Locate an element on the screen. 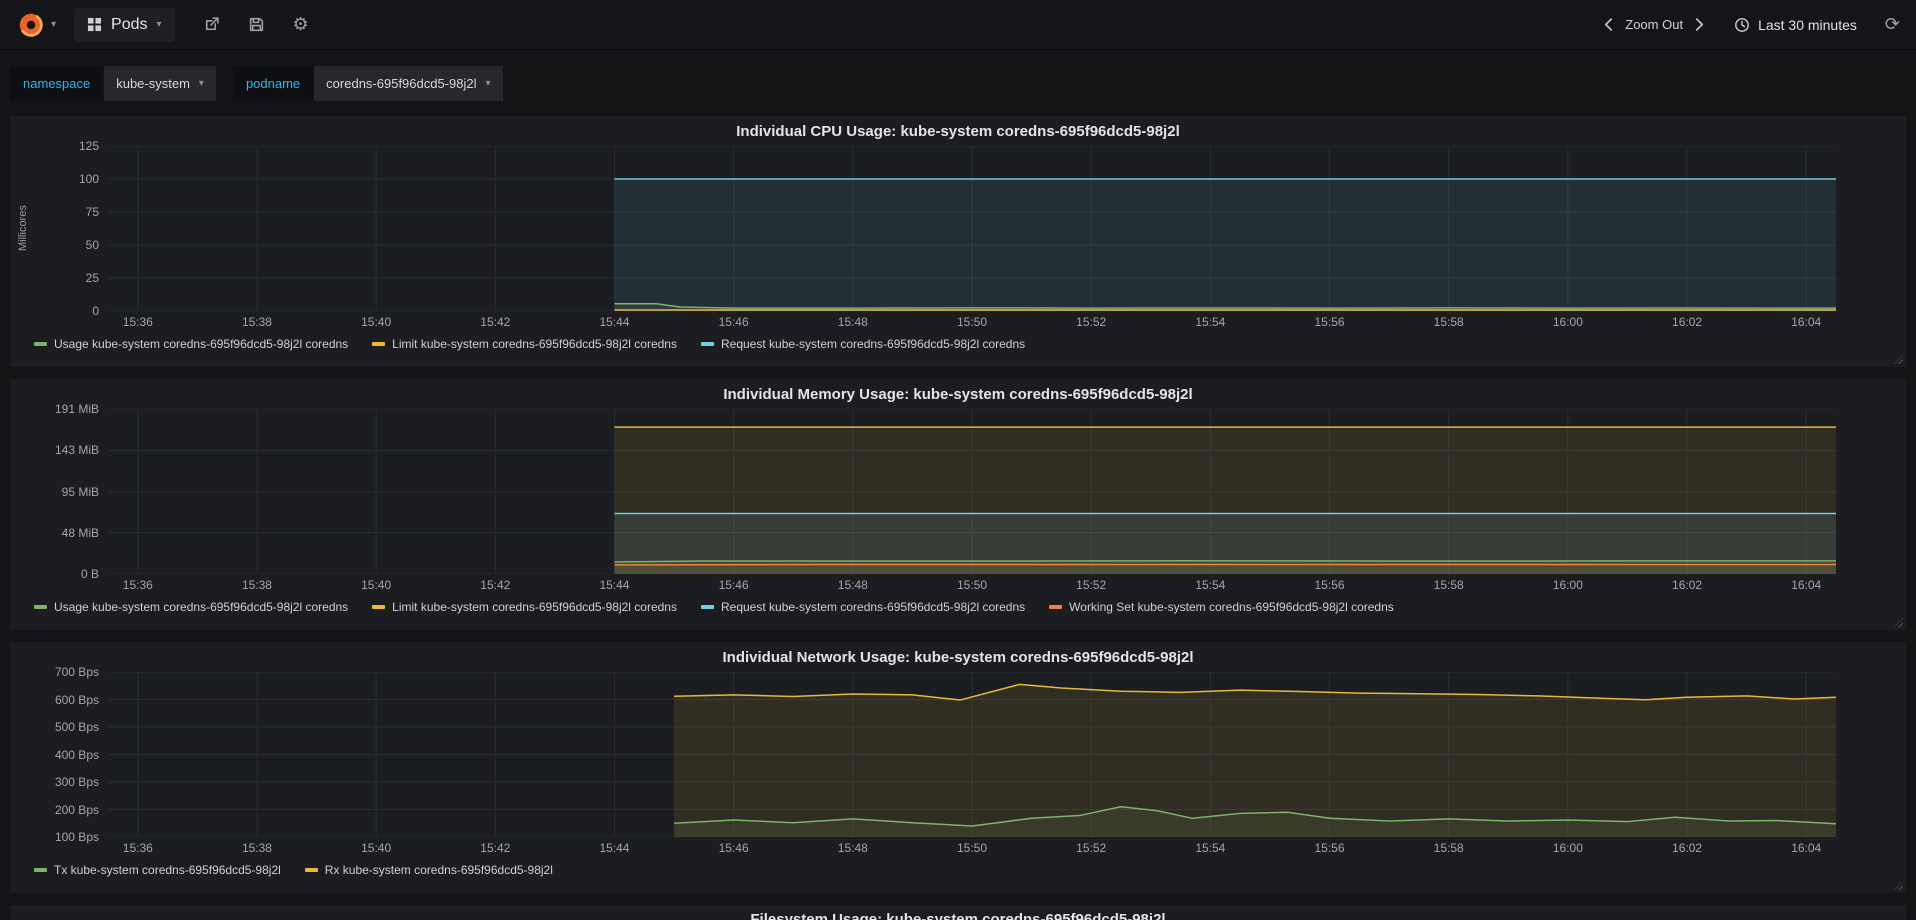 The width and height of the screenshot is (1916, 920). y-axis-tick: 50 is located at coordinates (92, 245).